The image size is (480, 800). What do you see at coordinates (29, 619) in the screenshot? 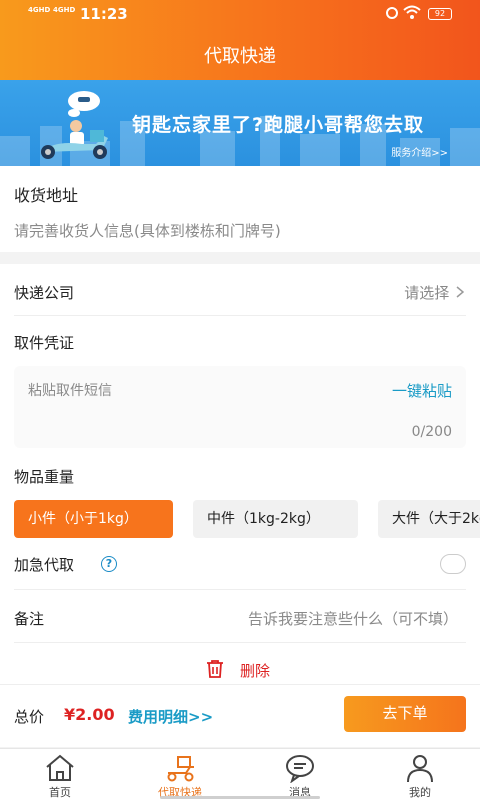
I see `remark-label: 备注` at bounding box center [29, 619].